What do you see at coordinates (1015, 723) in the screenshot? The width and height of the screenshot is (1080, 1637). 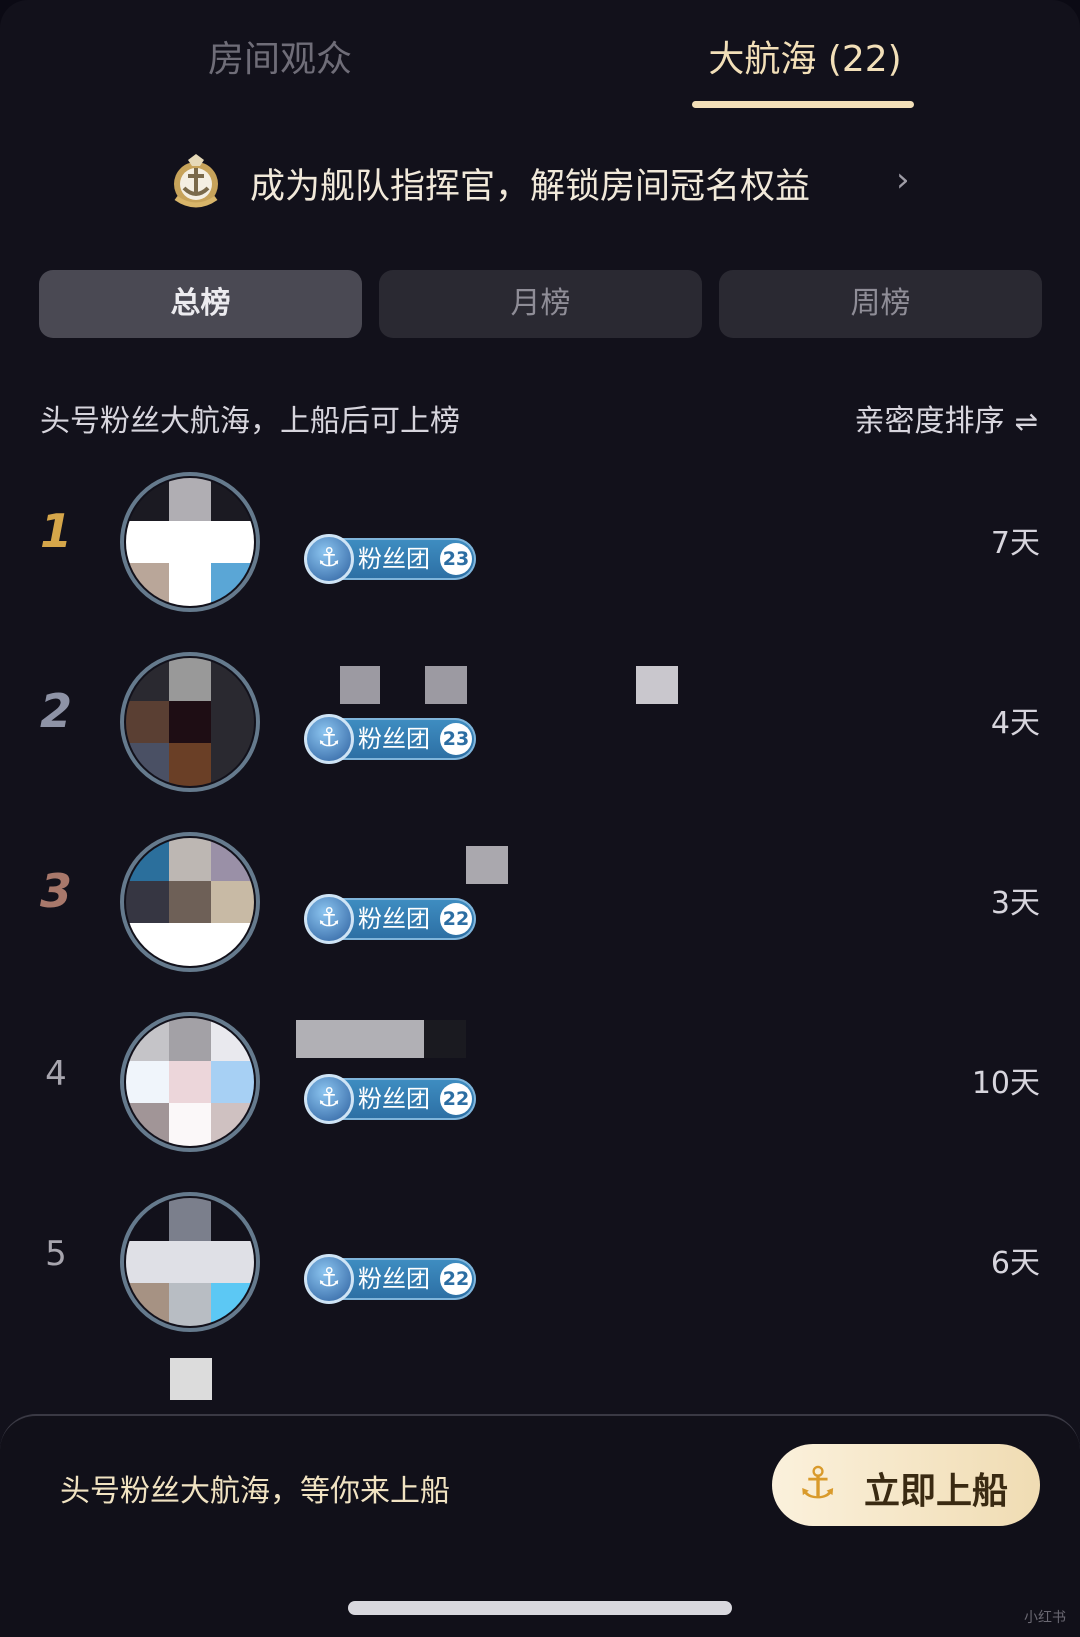 I see `days-on-board: 4天` at bounding box center [1015, 723].